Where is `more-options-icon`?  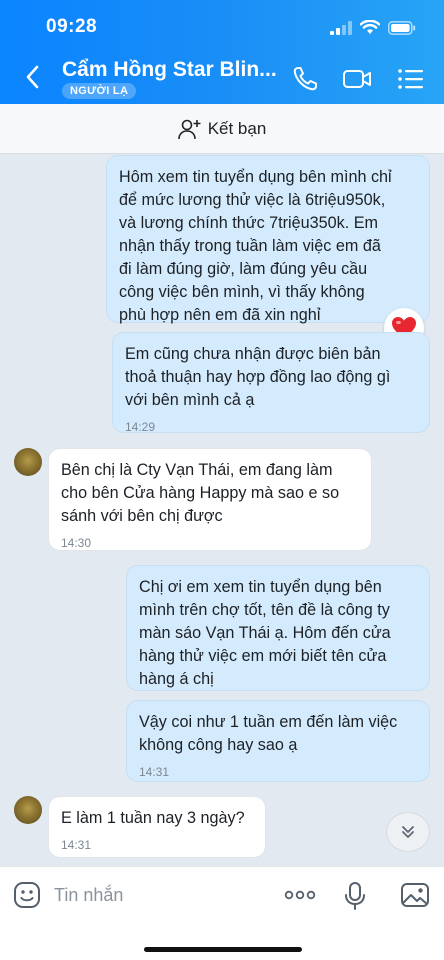 more-options-icon is located at coordinates (300, 895).